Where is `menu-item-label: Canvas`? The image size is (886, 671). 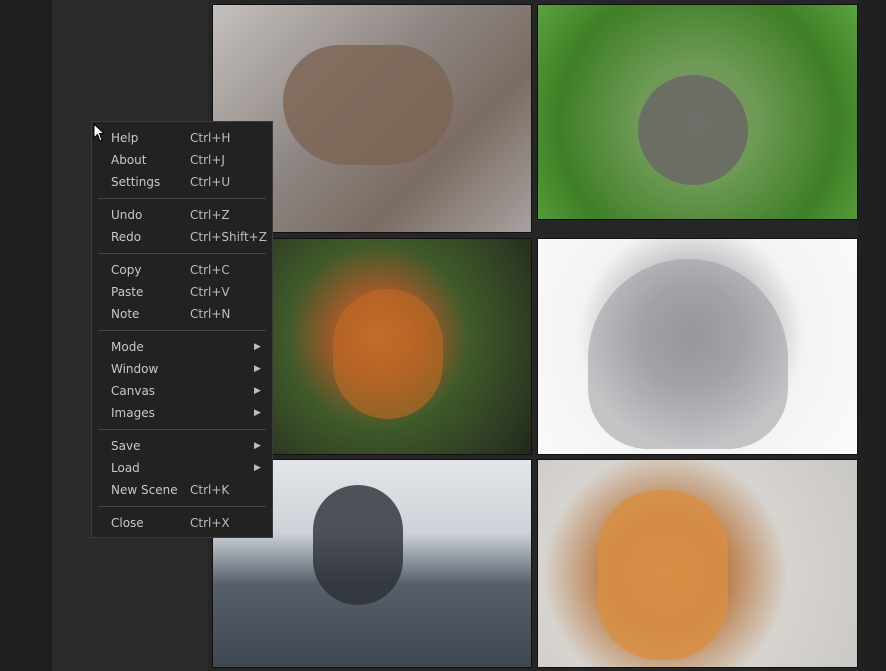 menu-item-label: Canvas is located at coordinates (133, 391).